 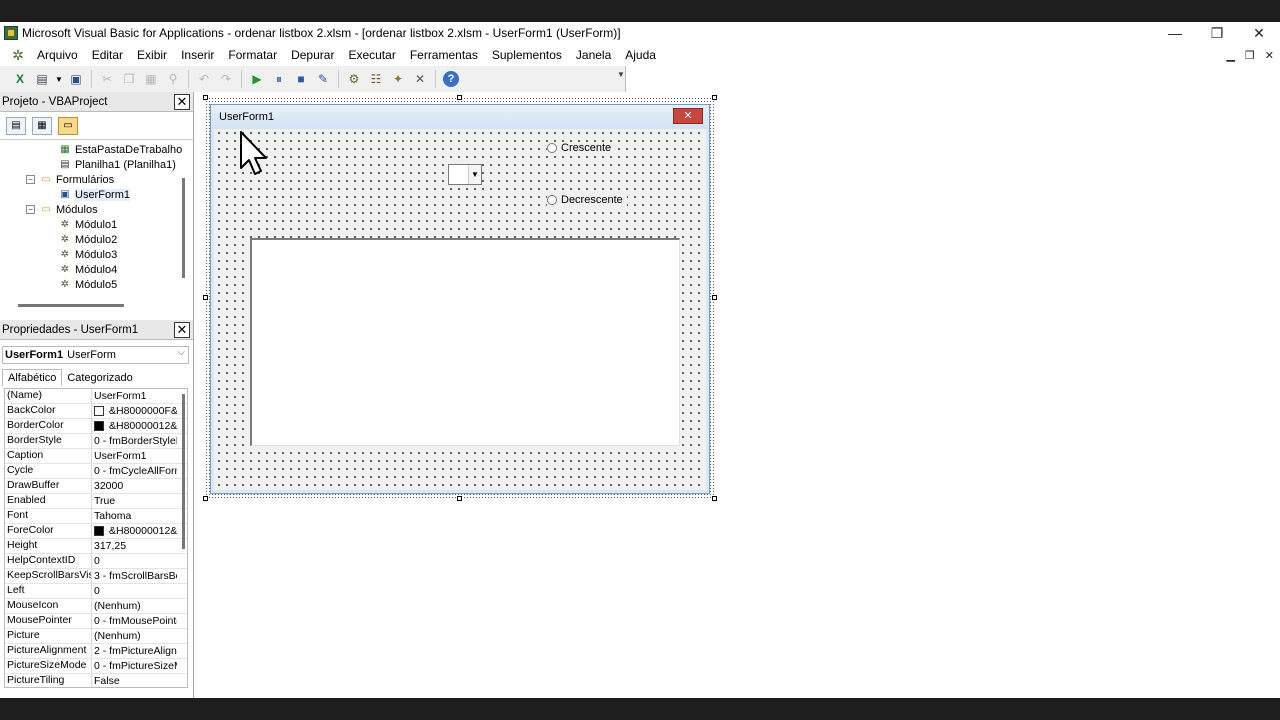 I want to click on tree-item: − ▭ Formulários, so click(x=96, y=179).